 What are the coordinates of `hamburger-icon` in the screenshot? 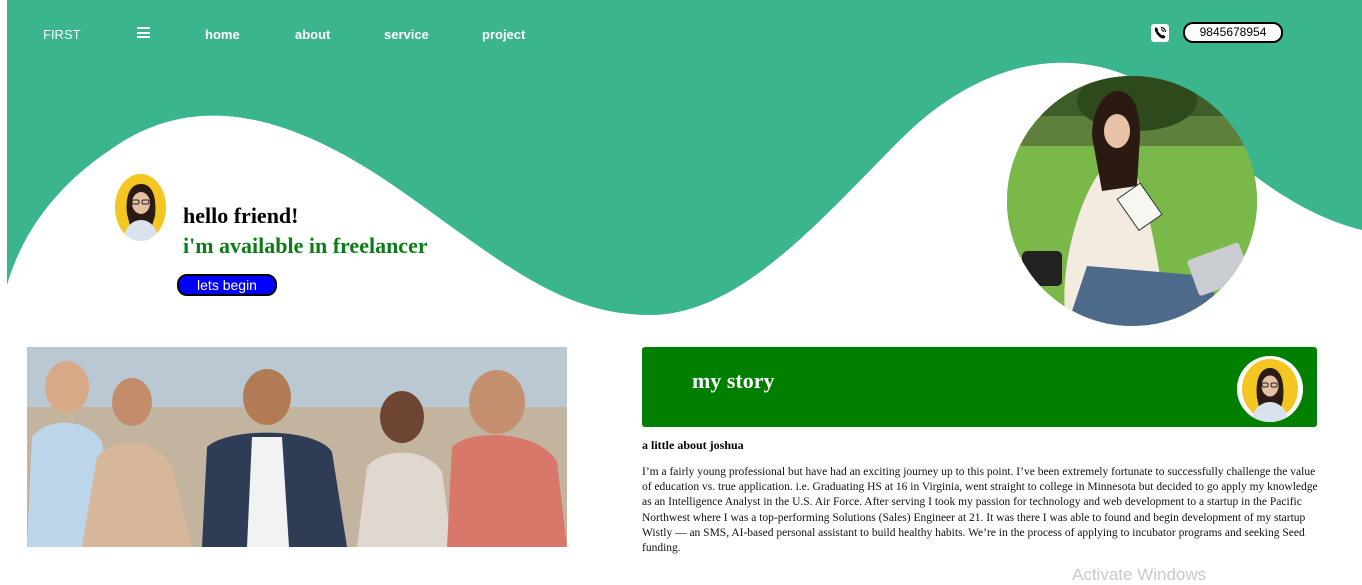 It's located at (143, 33).